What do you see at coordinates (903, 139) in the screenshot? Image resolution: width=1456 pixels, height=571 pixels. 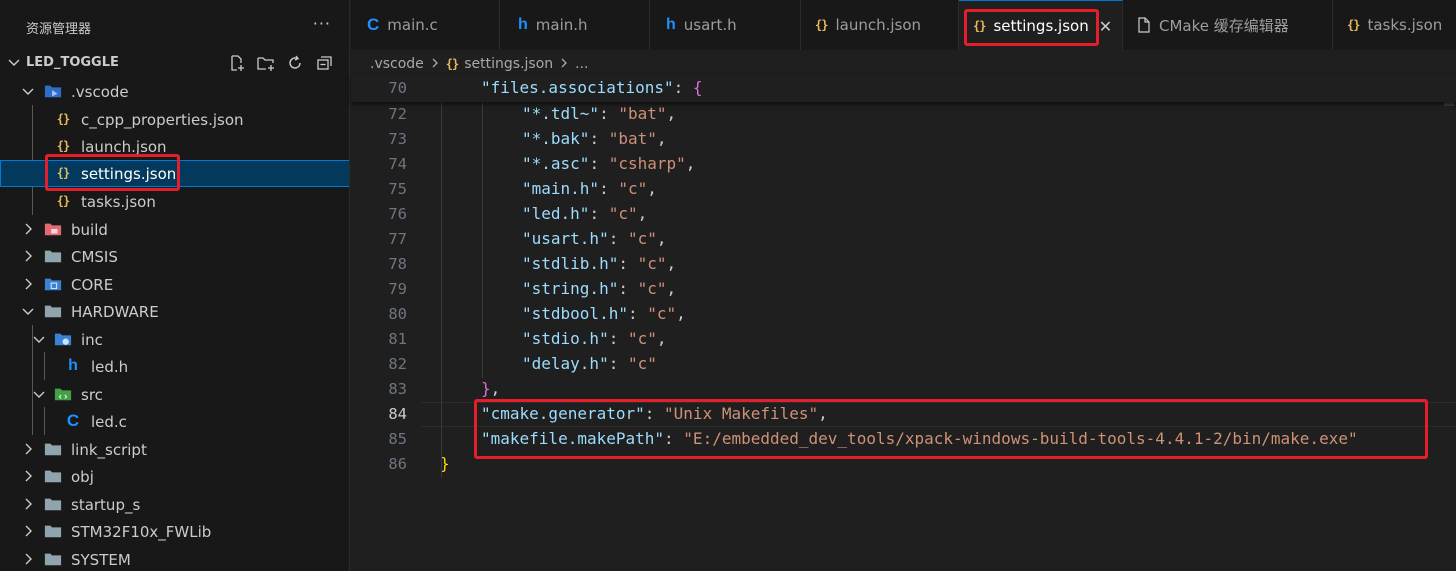 I see `code-line: 73 "*.bak": "bat",` at bounding box center [903, 139].